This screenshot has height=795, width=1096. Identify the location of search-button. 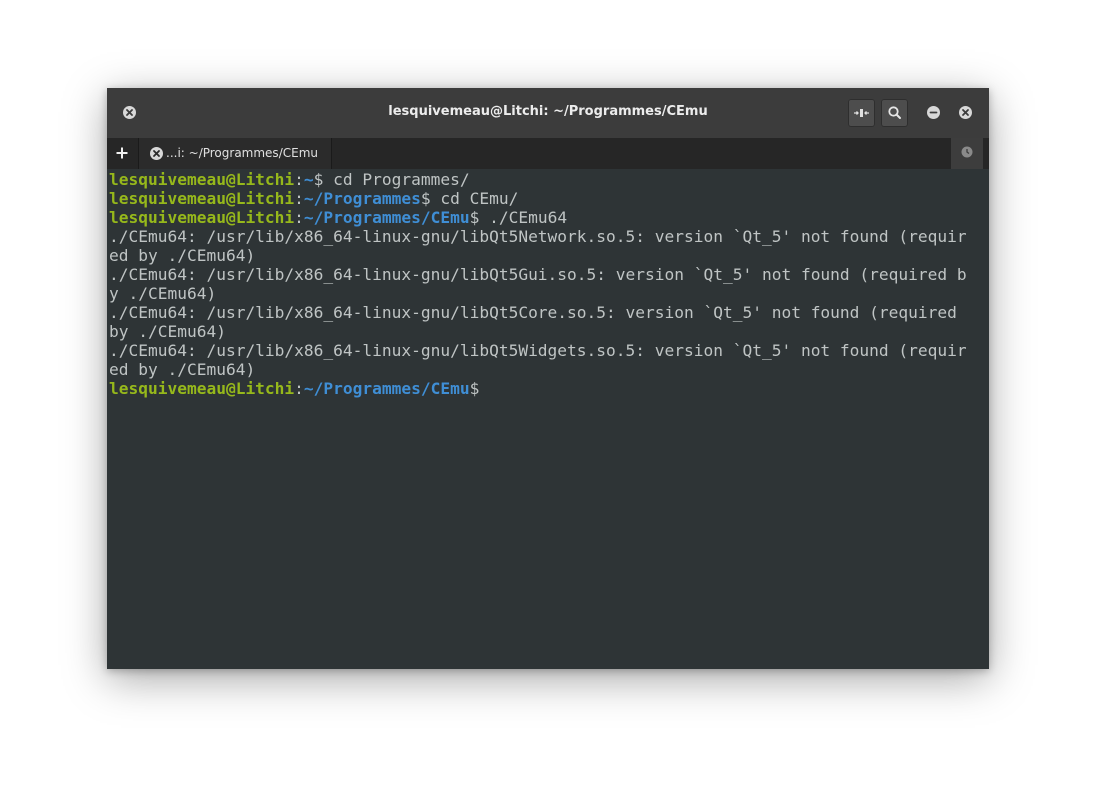
(894, 113).